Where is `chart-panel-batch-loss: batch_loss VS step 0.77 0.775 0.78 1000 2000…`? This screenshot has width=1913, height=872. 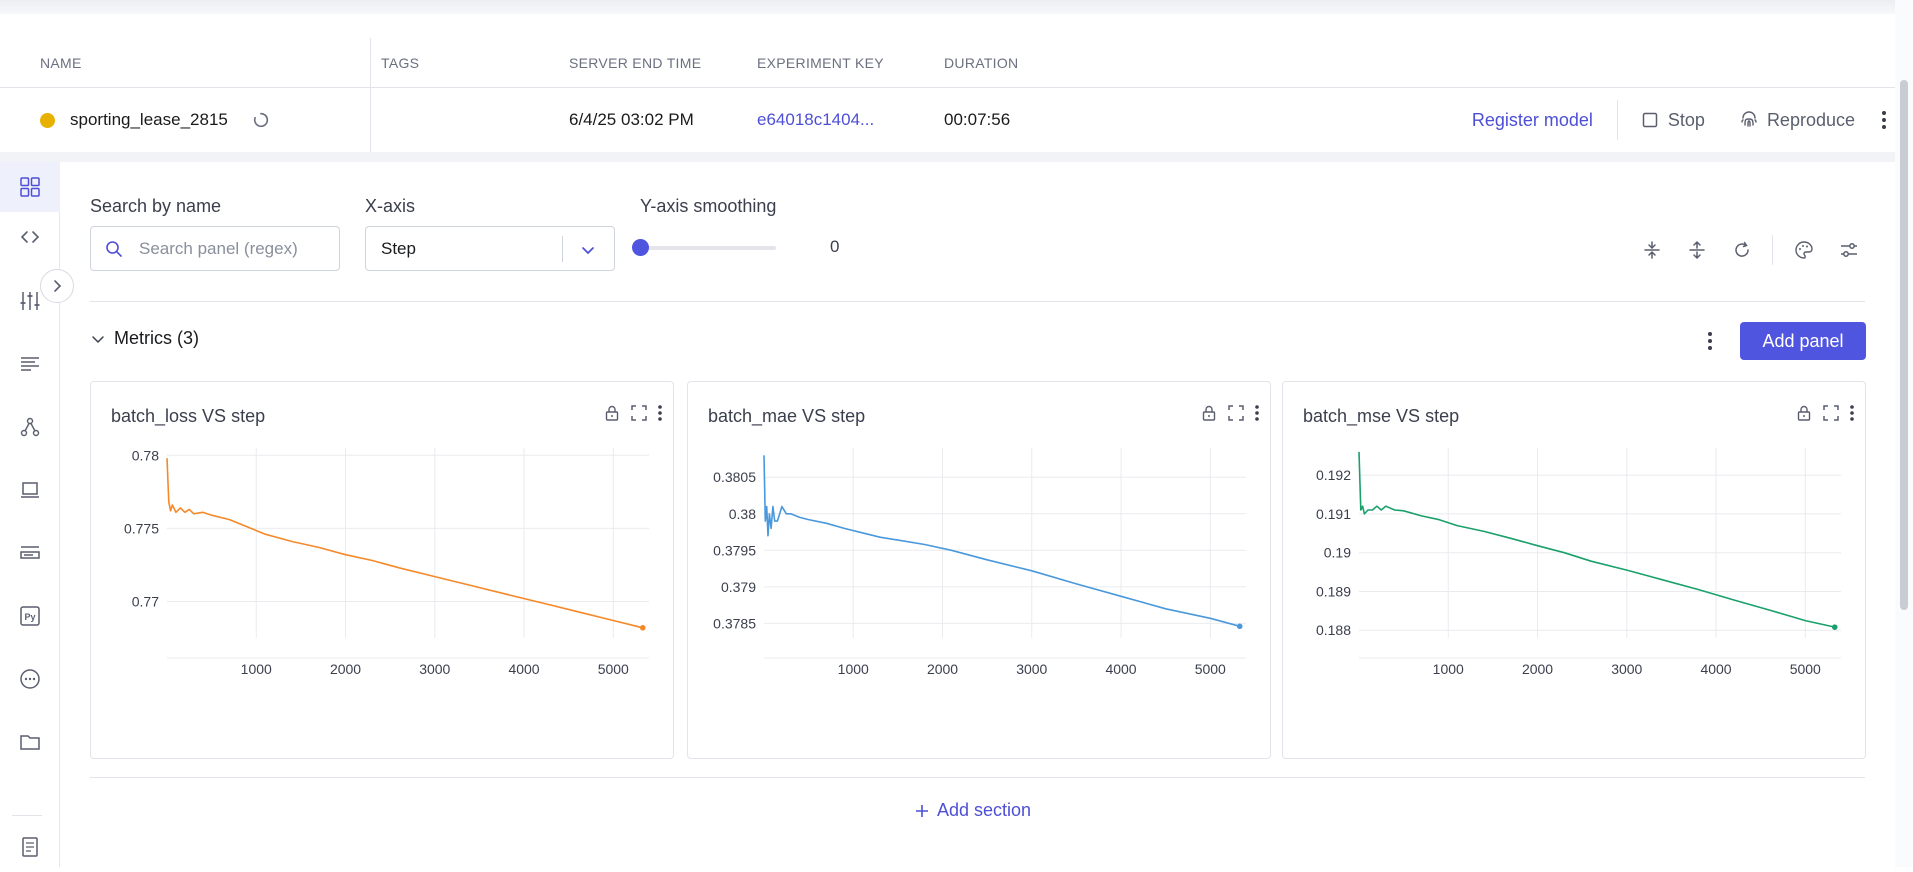
chart-panel-batch-loss: batch_loss VS step 0.77 0.775 0.78 1000 2000… is located at coordinates (382, 570).